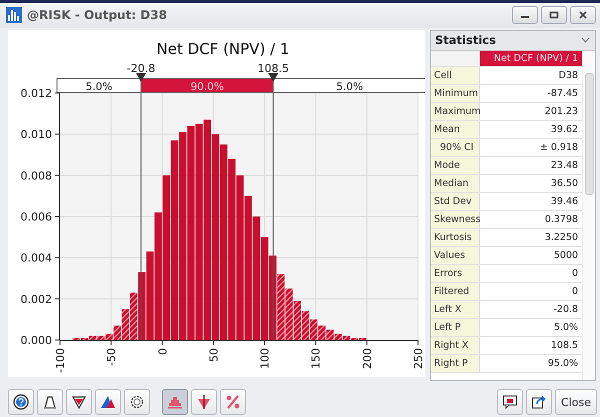  I want to click on axis-label: 0.010, so click(36, 135).